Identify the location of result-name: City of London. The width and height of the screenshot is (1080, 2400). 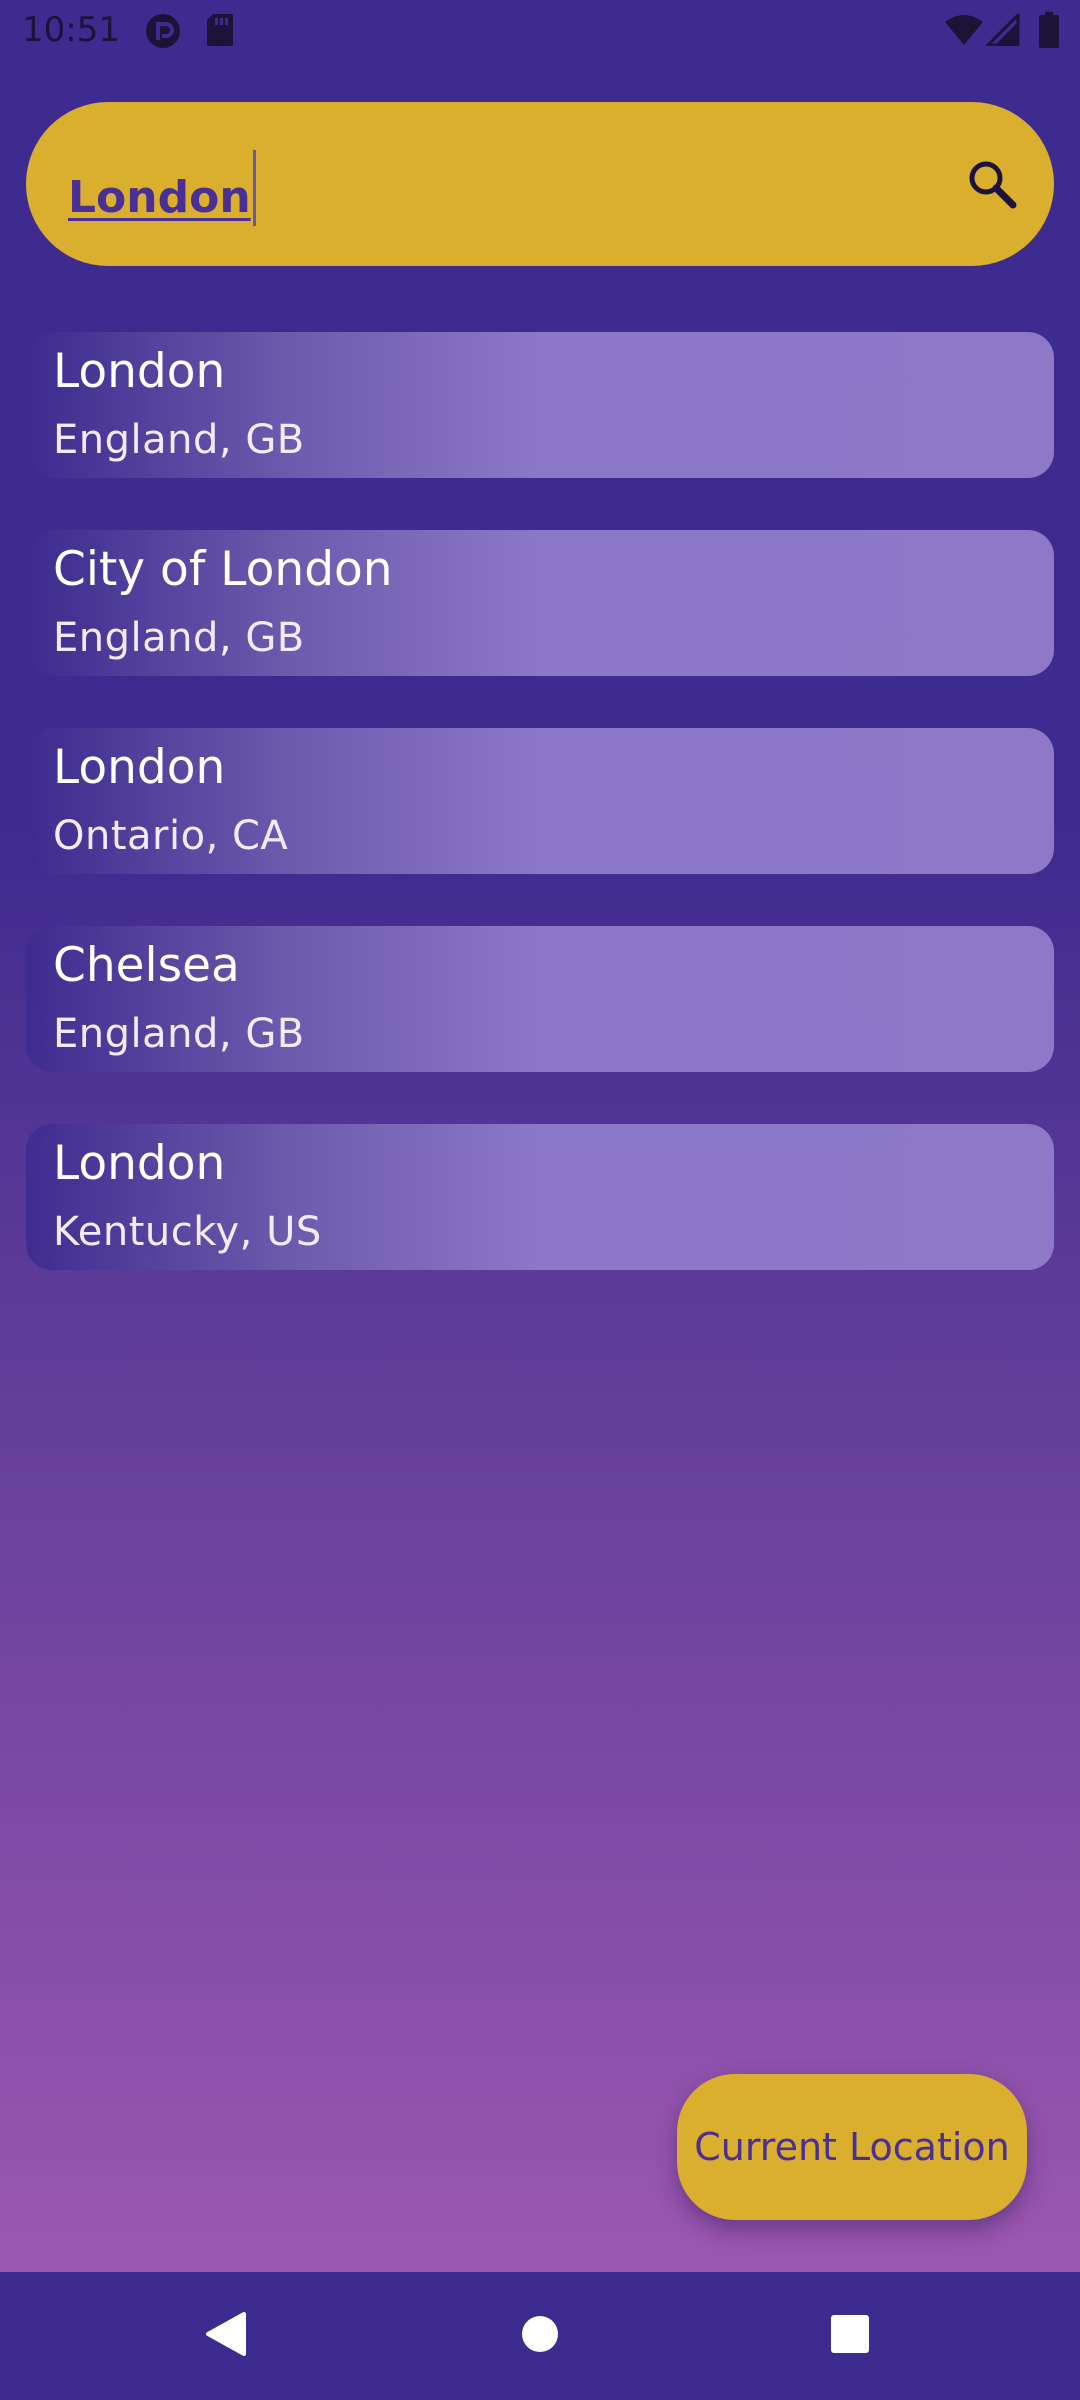
(223, 569).